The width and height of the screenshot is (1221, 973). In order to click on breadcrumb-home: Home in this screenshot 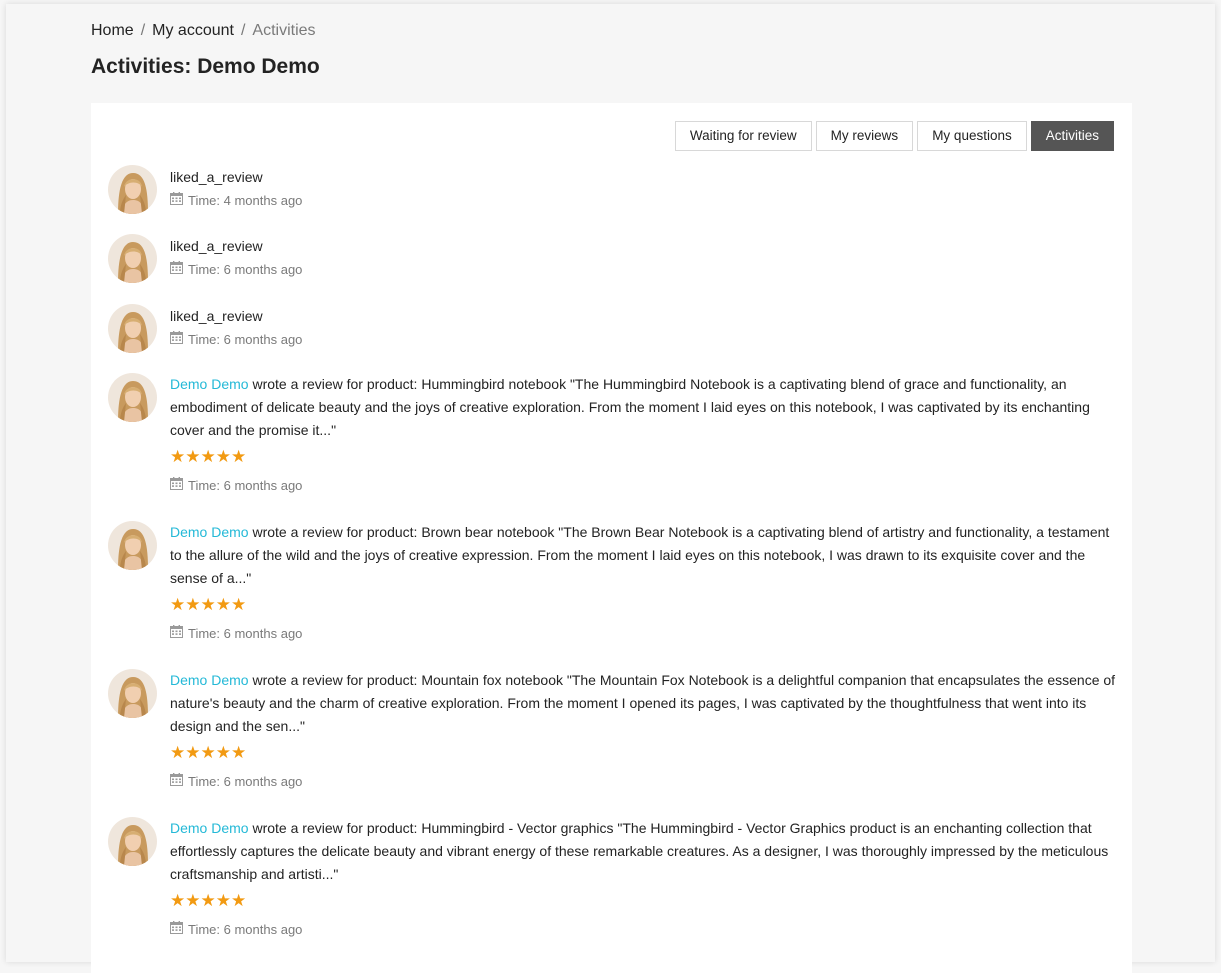, I will do `click(112, 30)`.